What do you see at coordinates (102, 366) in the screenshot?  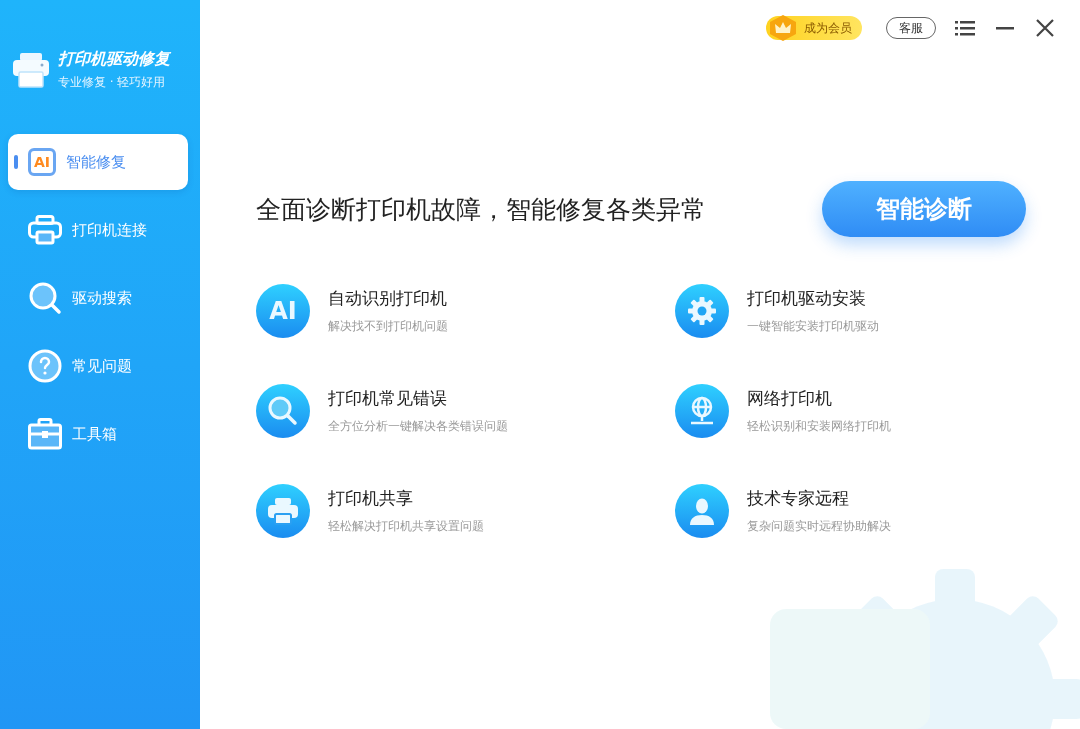 I see `nav-label: 常见问题` at bounding box center [102, 366].